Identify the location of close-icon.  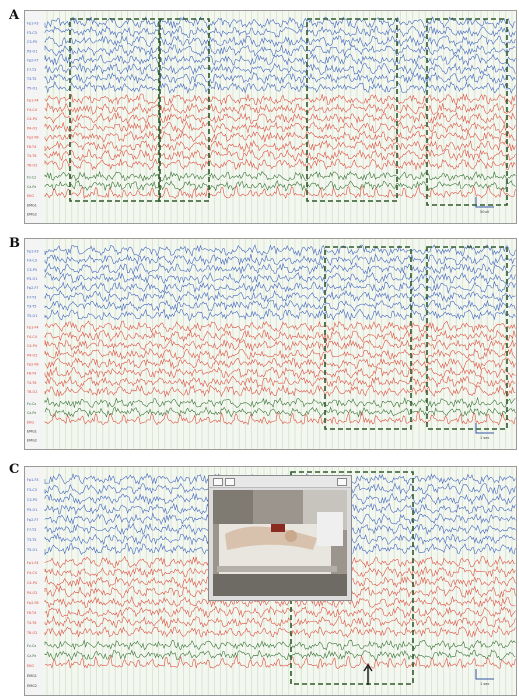
(342, 482).